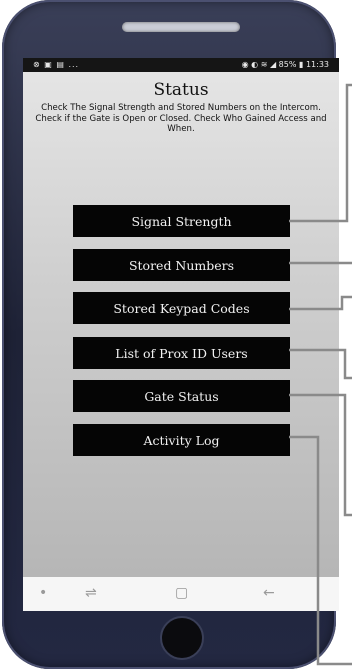  What do you see at coordinates (181, 396) in the screenshot?
I see `gate-status-button: Gate Status` at bounding box center [181, 396].